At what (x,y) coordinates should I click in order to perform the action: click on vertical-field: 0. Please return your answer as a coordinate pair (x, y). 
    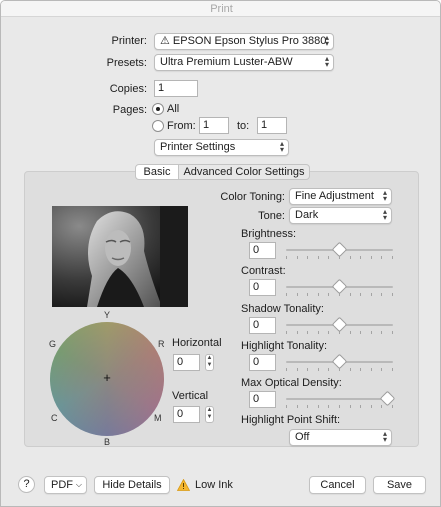
    Looking at the image, I should click on (186, 414).